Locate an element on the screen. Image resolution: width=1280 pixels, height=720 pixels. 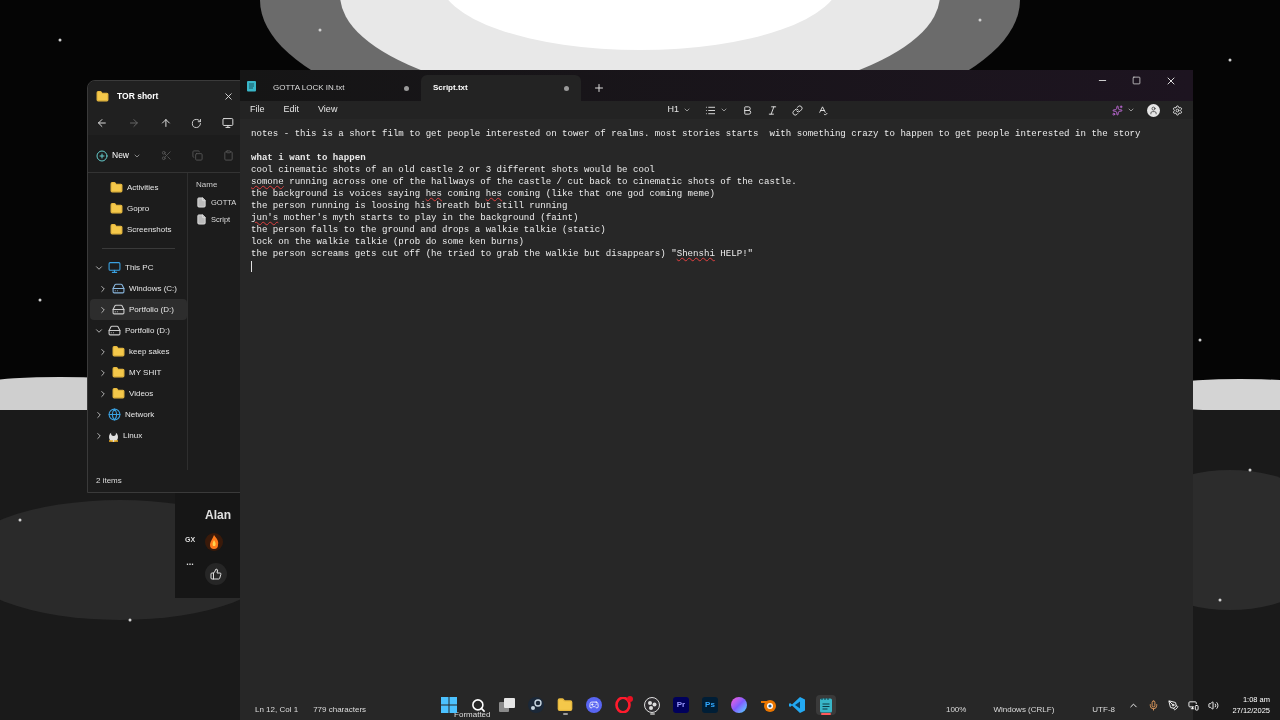
nav-item: This PC is located at coordinates (138, 267).